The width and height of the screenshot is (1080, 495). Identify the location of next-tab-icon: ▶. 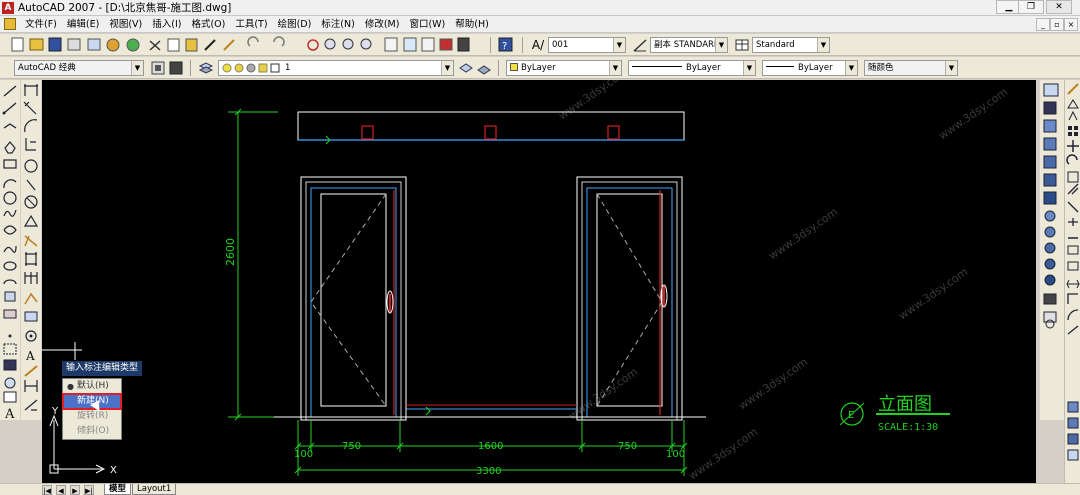
(75, 490).